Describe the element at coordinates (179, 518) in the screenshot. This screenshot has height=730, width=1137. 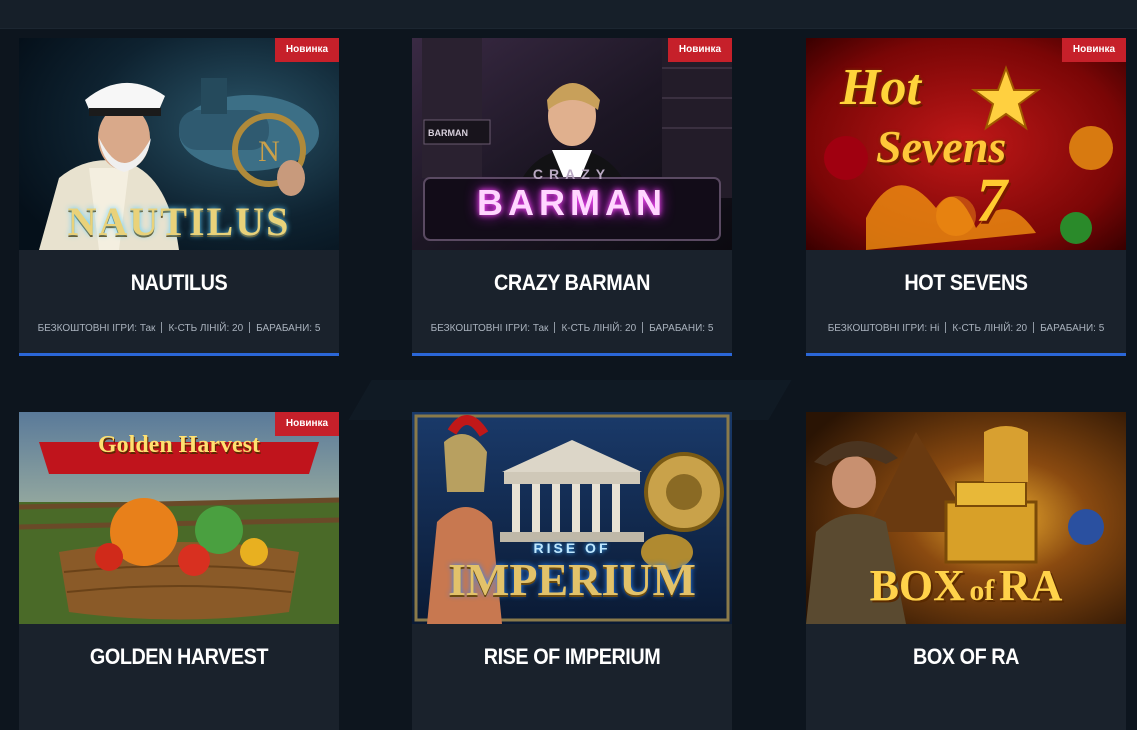
I see `game-thumbnail-golden-harvest: Golden Harvest Новинка` at that location.